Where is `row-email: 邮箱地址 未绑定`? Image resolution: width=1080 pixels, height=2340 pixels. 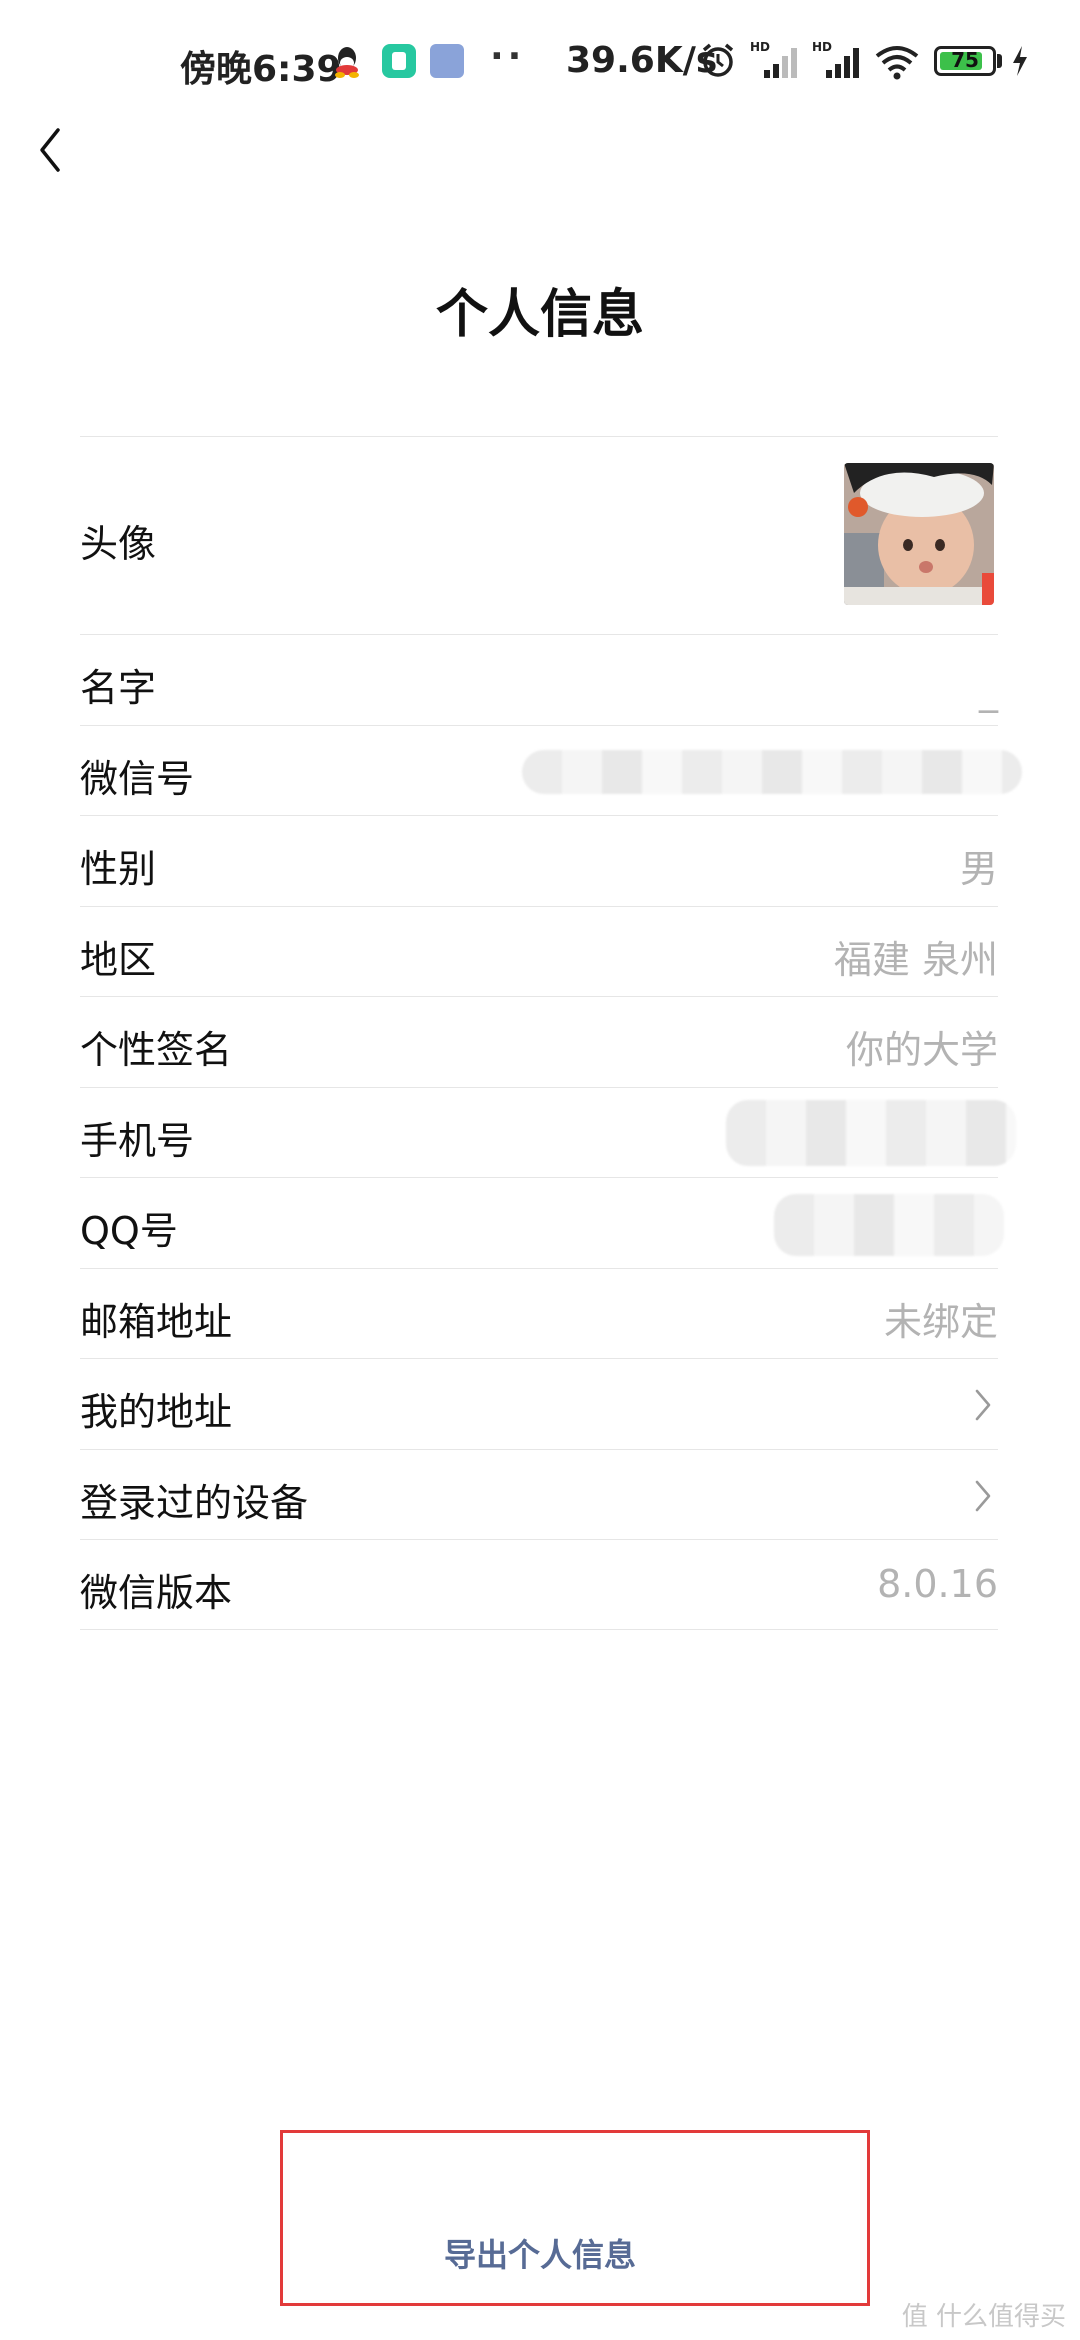 row-email: 邮箱地址 未绑定 is located at coordinates (539, 1313).